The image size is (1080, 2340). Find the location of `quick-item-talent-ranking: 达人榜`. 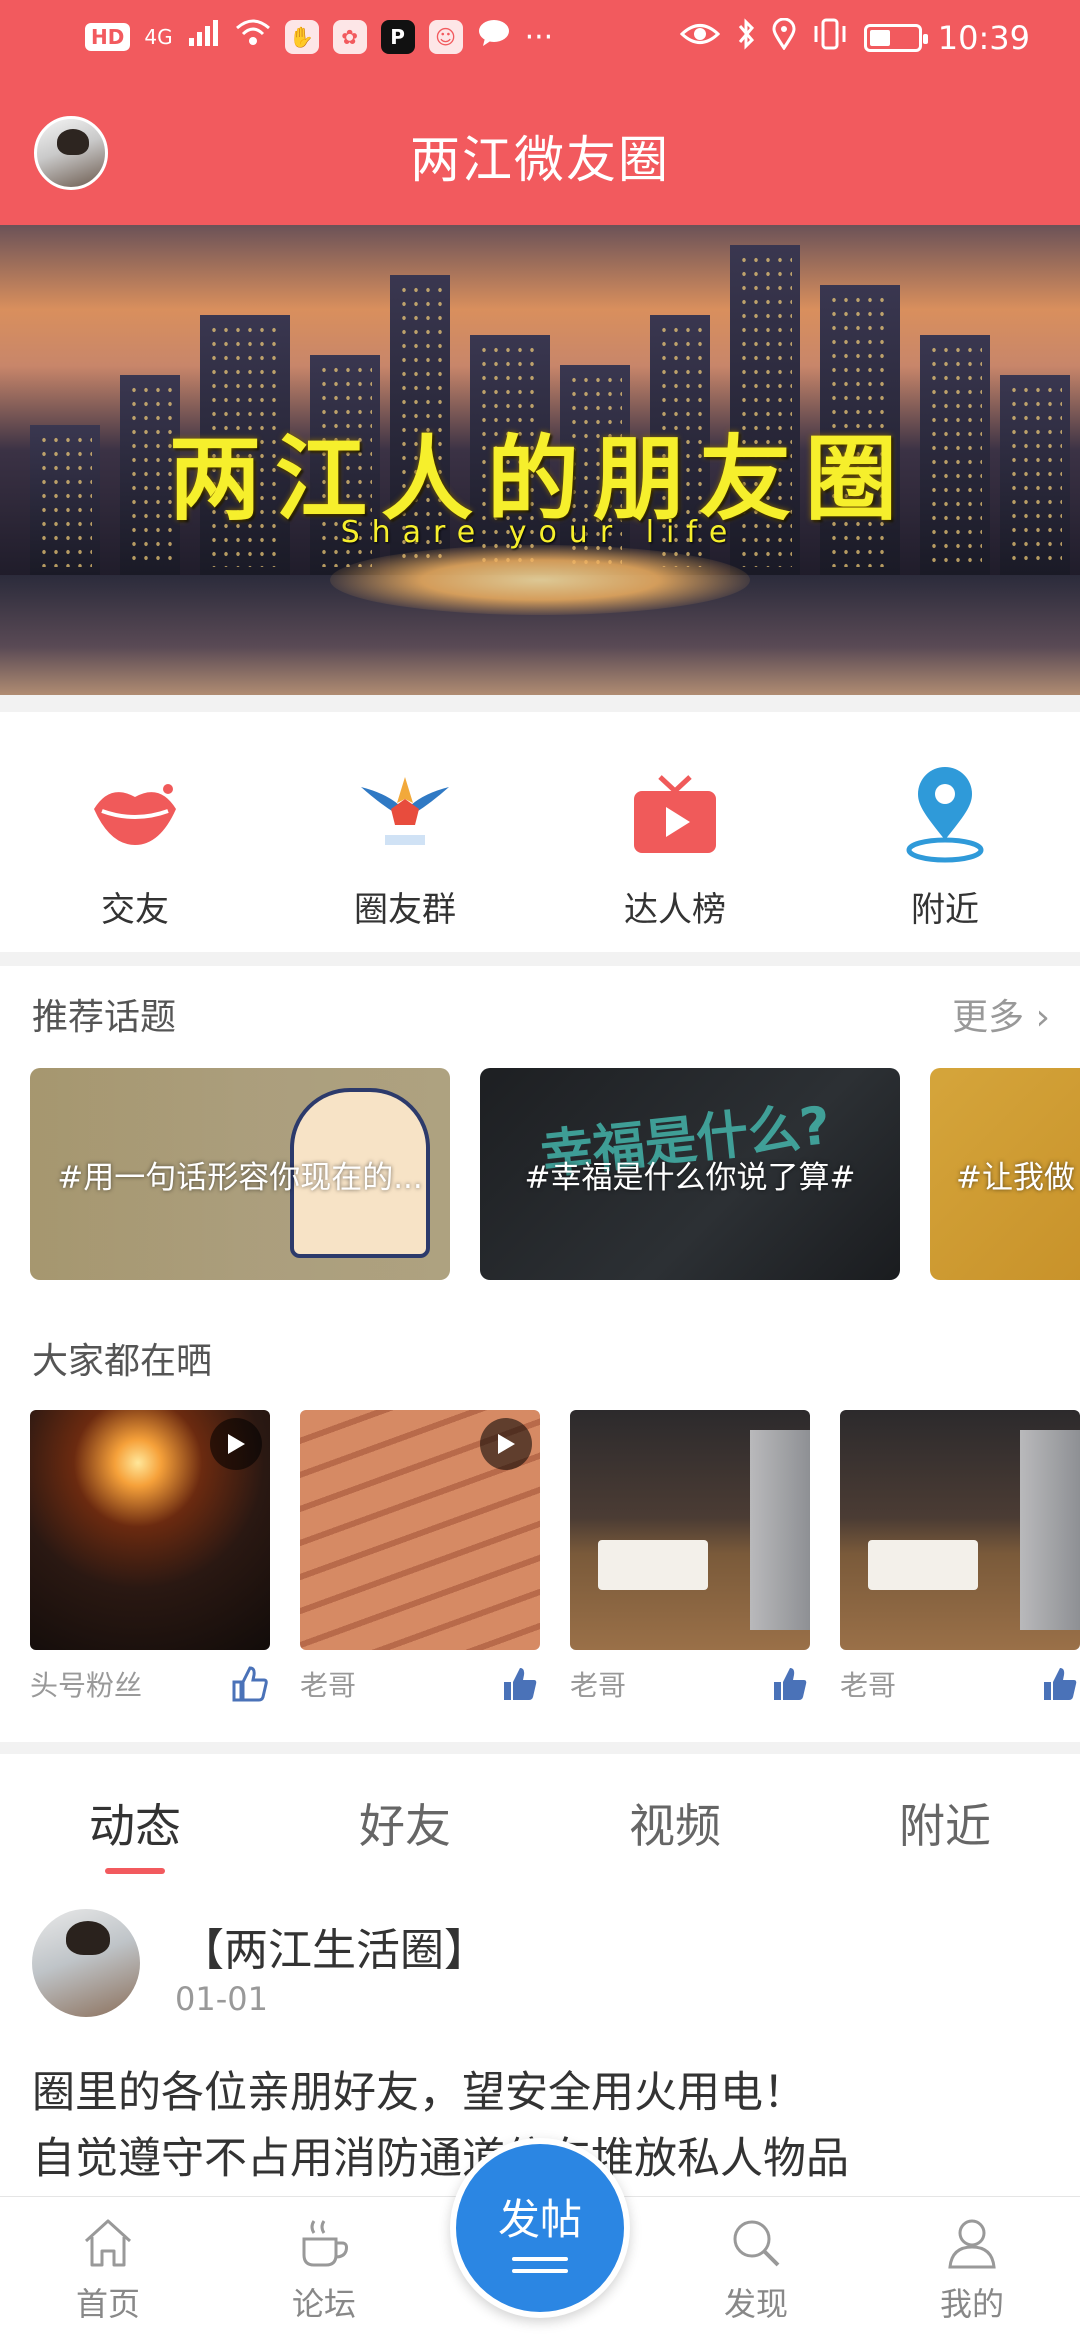

quick-item-talent-ranking: 达人榜 is located at coordinates (675, 832).